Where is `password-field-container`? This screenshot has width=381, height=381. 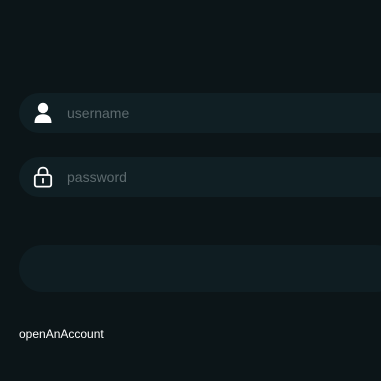 password-field-container is located at coordinates (200, 177).